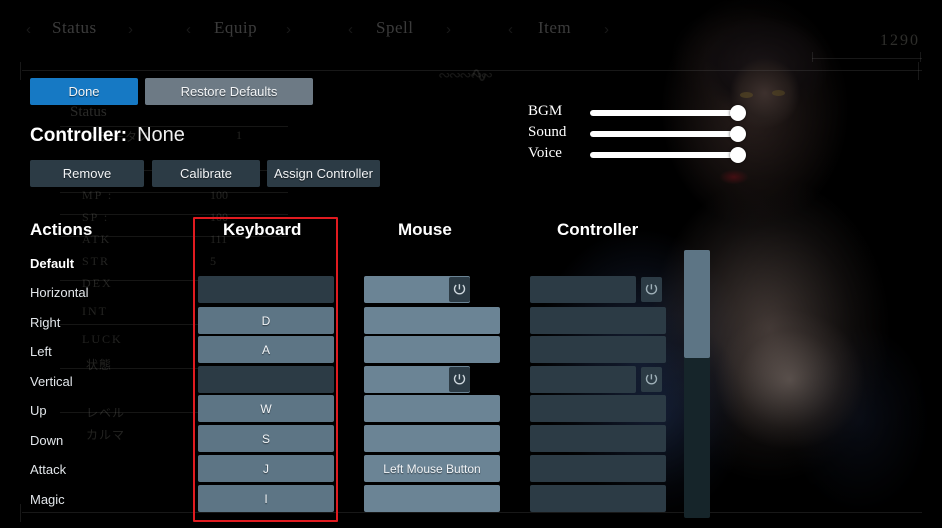  I want to click on slider-row-voice: Voice, so click(638, 155).